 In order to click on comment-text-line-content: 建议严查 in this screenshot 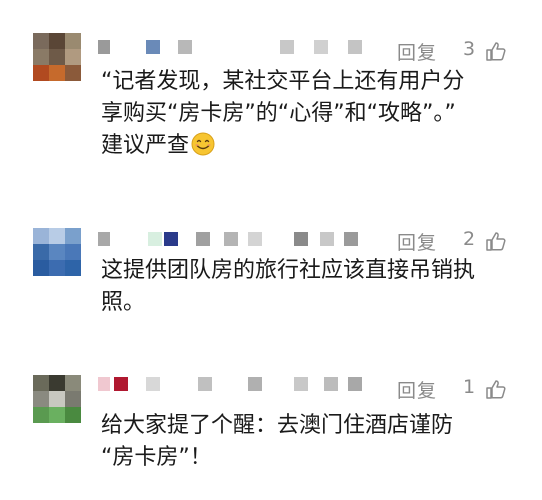, I will do `click(145, 145)`.